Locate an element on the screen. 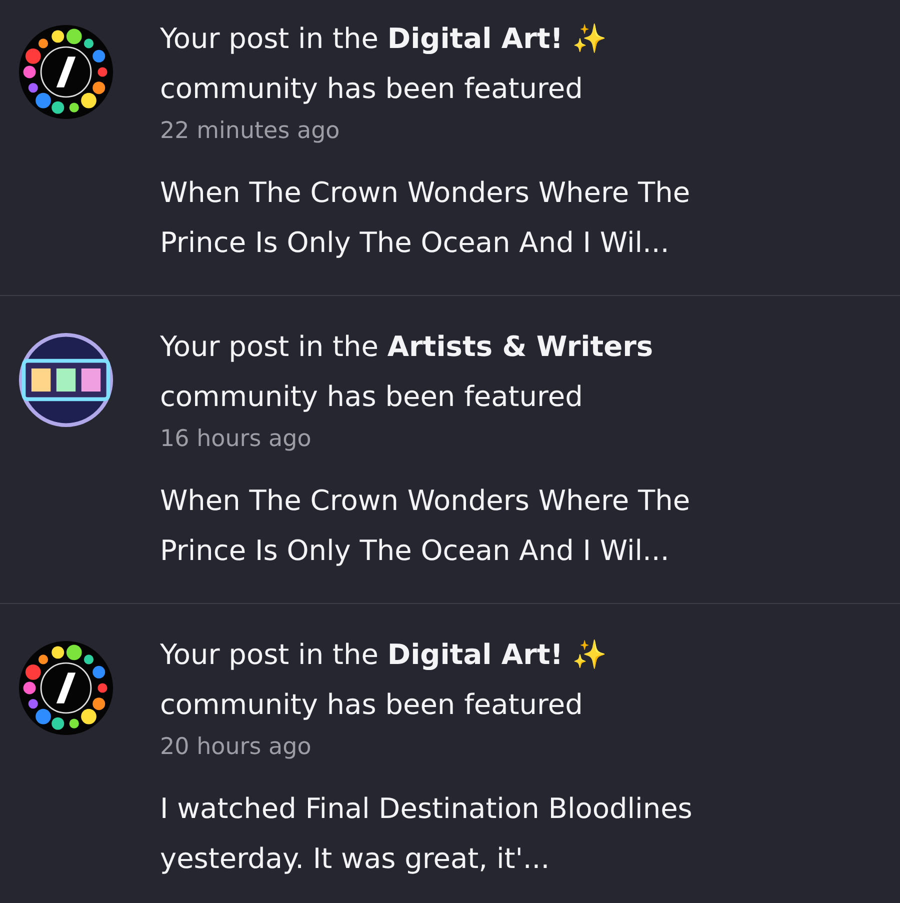 Image resolution: width=900 pixels, height=903 pixels. timestamp: 20 hours ago is located at coordinates (236, 747).